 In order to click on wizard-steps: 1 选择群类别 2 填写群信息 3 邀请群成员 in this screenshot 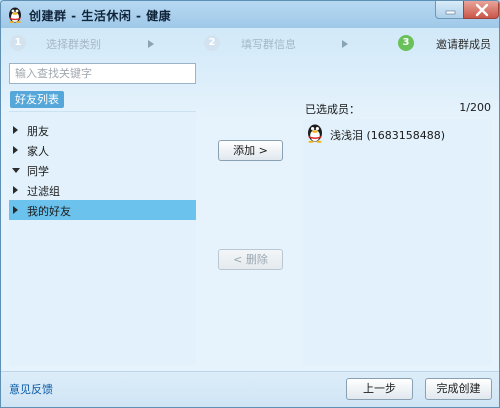, I will do `click(250, 44)`.